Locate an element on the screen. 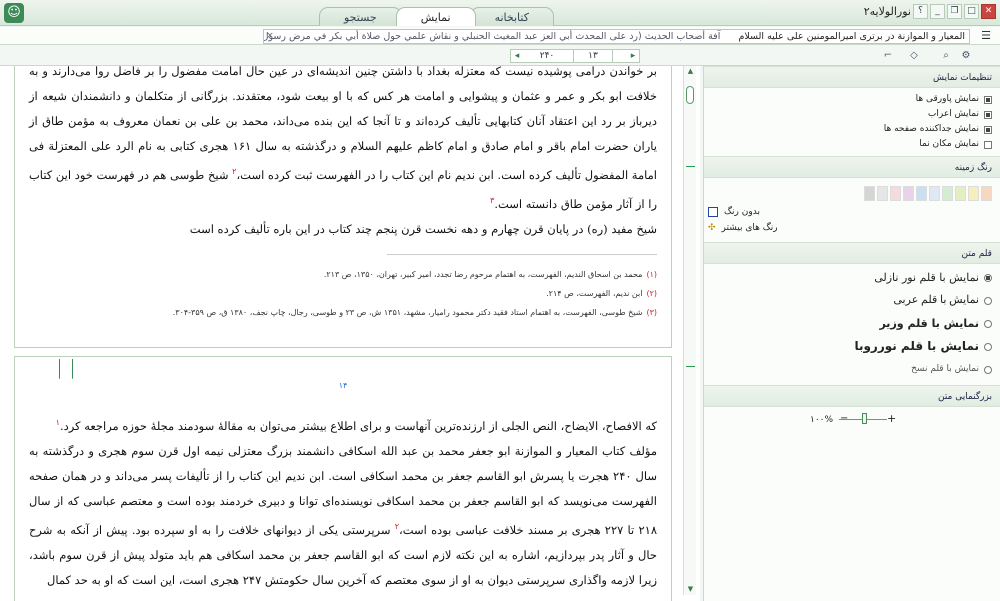 This screenshot has width=1000, height=601. eraser-icon: ◇ is located at coordinates (914, 56).